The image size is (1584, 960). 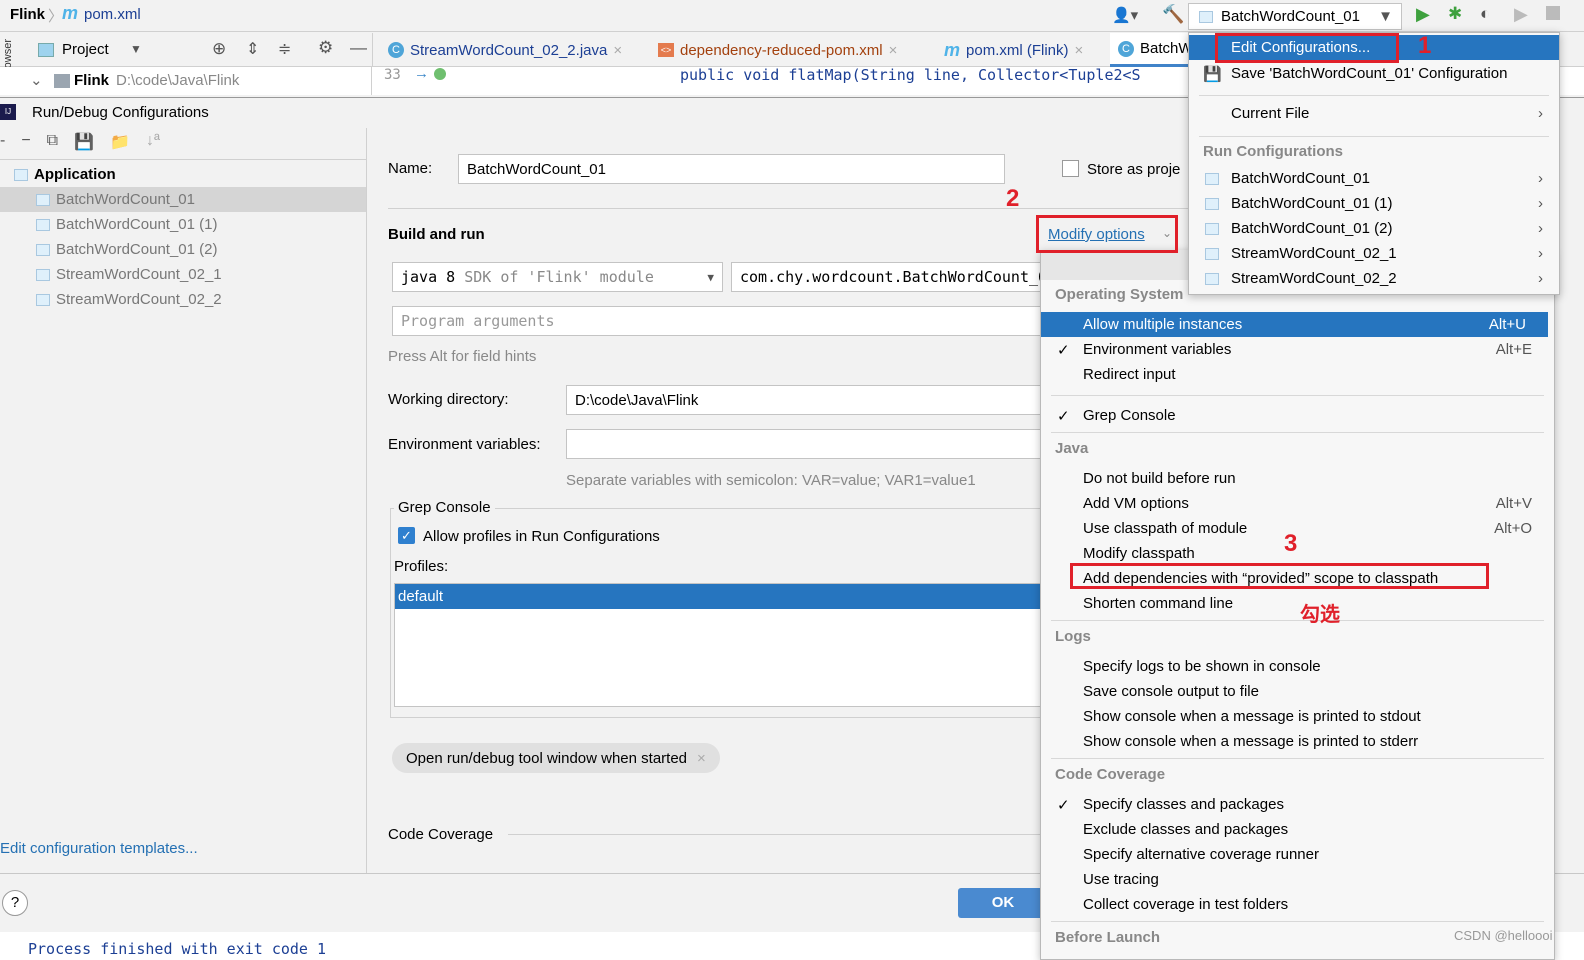 I want to click on modify-option-item: Shorten command line, so click(x=1297, y=603).